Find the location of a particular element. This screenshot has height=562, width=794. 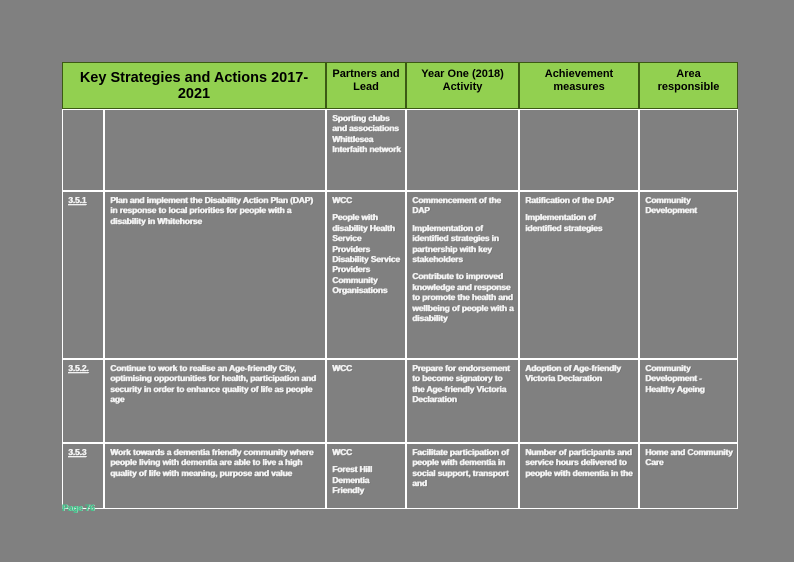

column-header-year-one-activity: Year One (2018) Activity is located at coordinates (462, 85).